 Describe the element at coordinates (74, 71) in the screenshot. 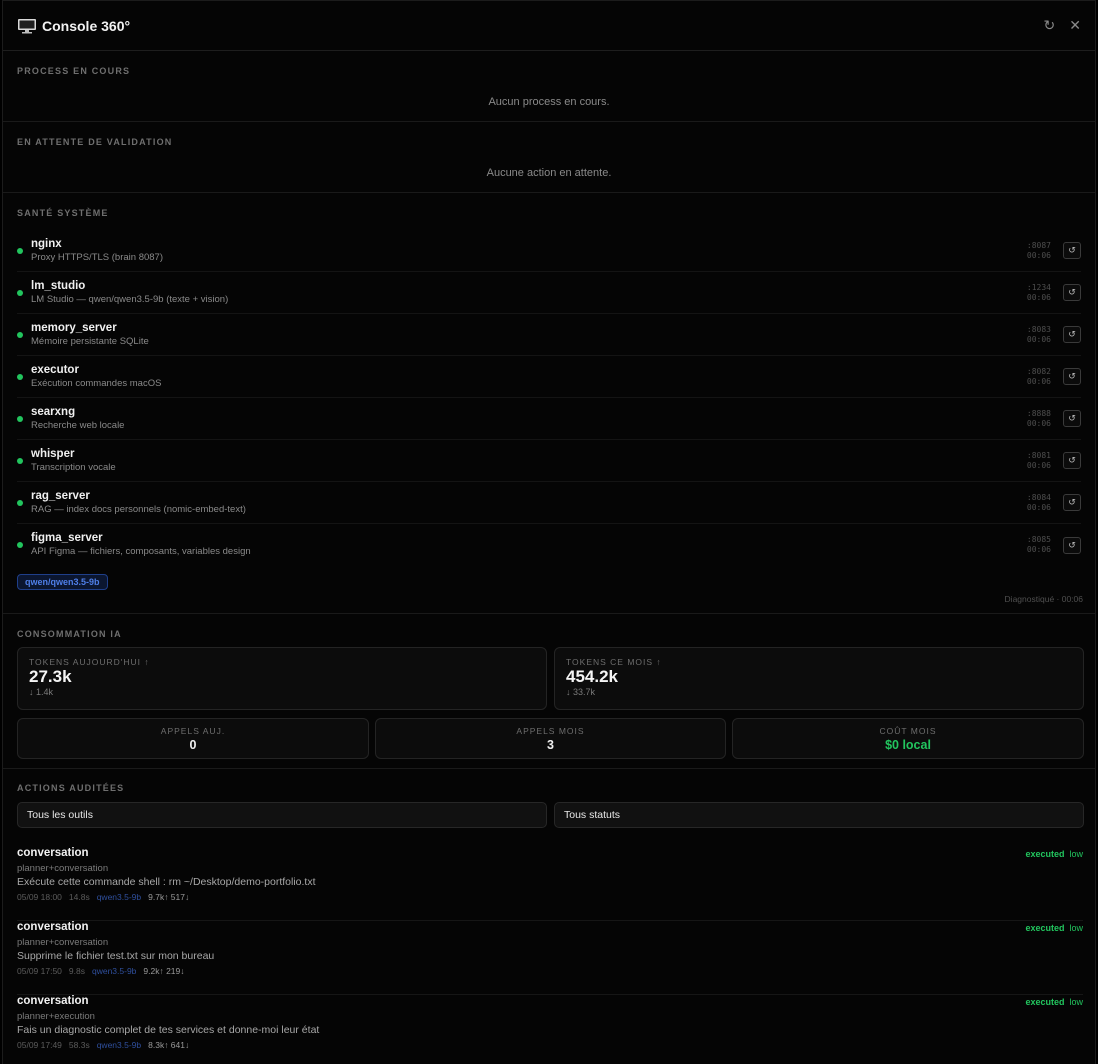

I see `processes-title: PROCESS EN COURS` at that location.